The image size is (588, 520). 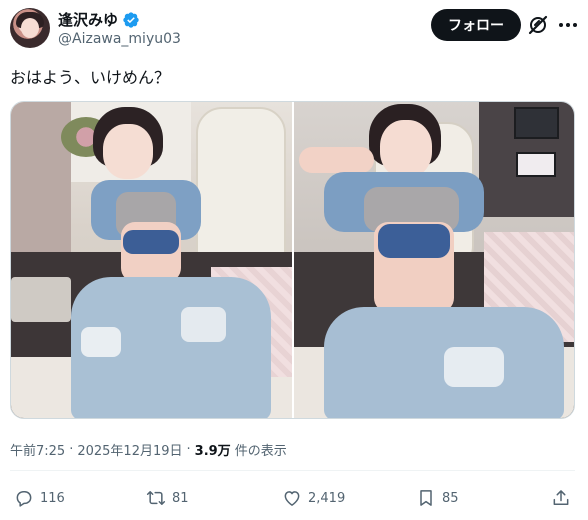 What do you see at coordinates (41, 177) in the screenshot?
I see `curtain` at bounding box center [41, 177].